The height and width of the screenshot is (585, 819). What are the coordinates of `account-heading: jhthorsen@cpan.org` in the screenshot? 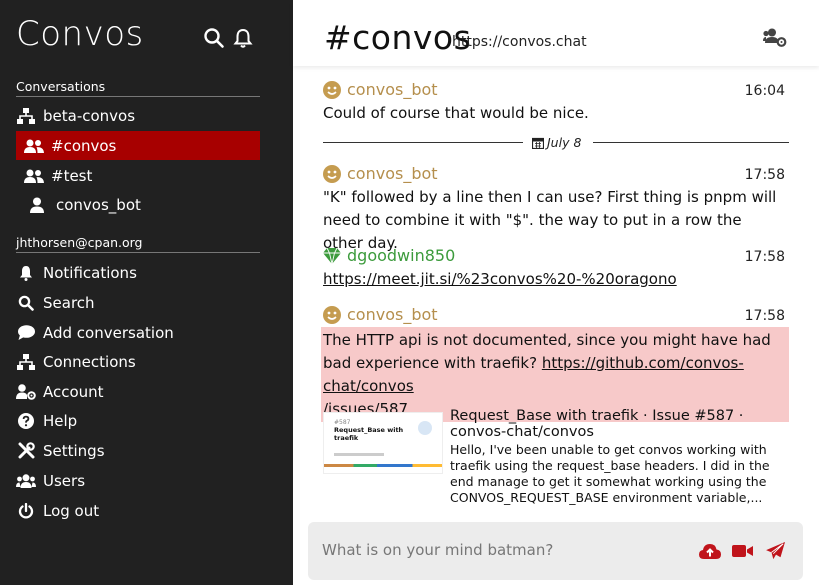 It's located at (138, 244).